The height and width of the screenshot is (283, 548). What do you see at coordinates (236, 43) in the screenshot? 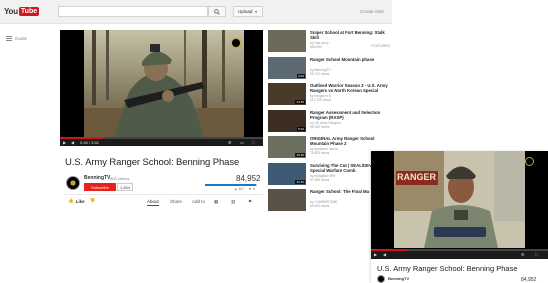
I see `channel-watermark` at bounding box center [236, 43].